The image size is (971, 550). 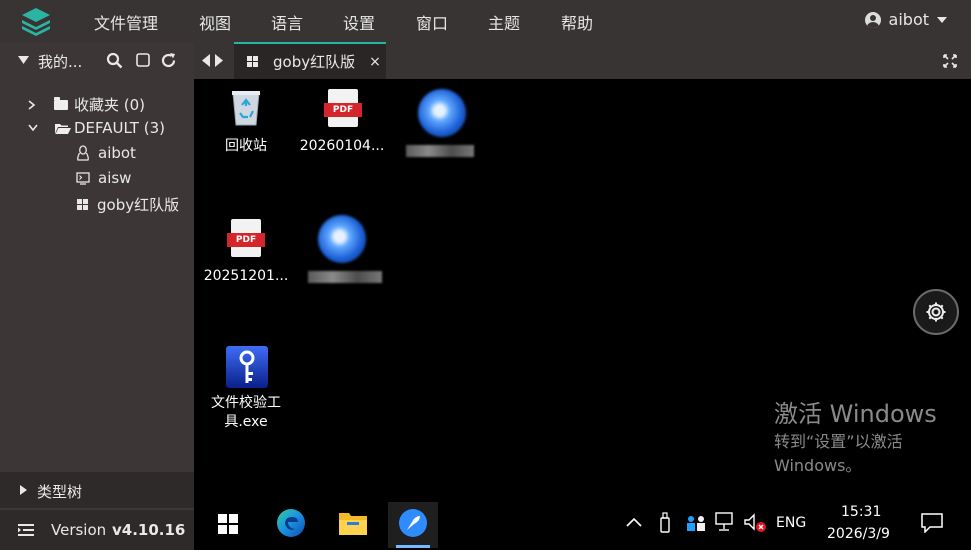 I want to click on search-icon, so click(x=114, y=60).